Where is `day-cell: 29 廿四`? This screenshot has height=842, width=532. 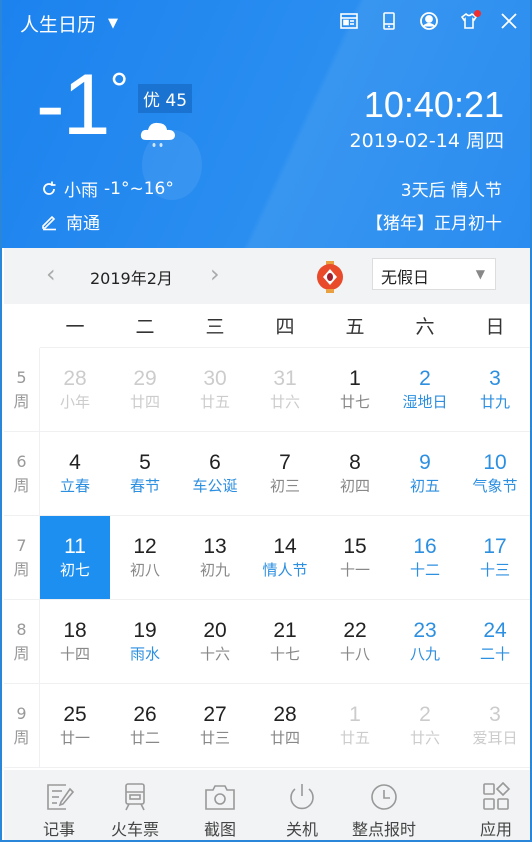 day-cell: 29 廿四 is located at coordinates (145, 389).